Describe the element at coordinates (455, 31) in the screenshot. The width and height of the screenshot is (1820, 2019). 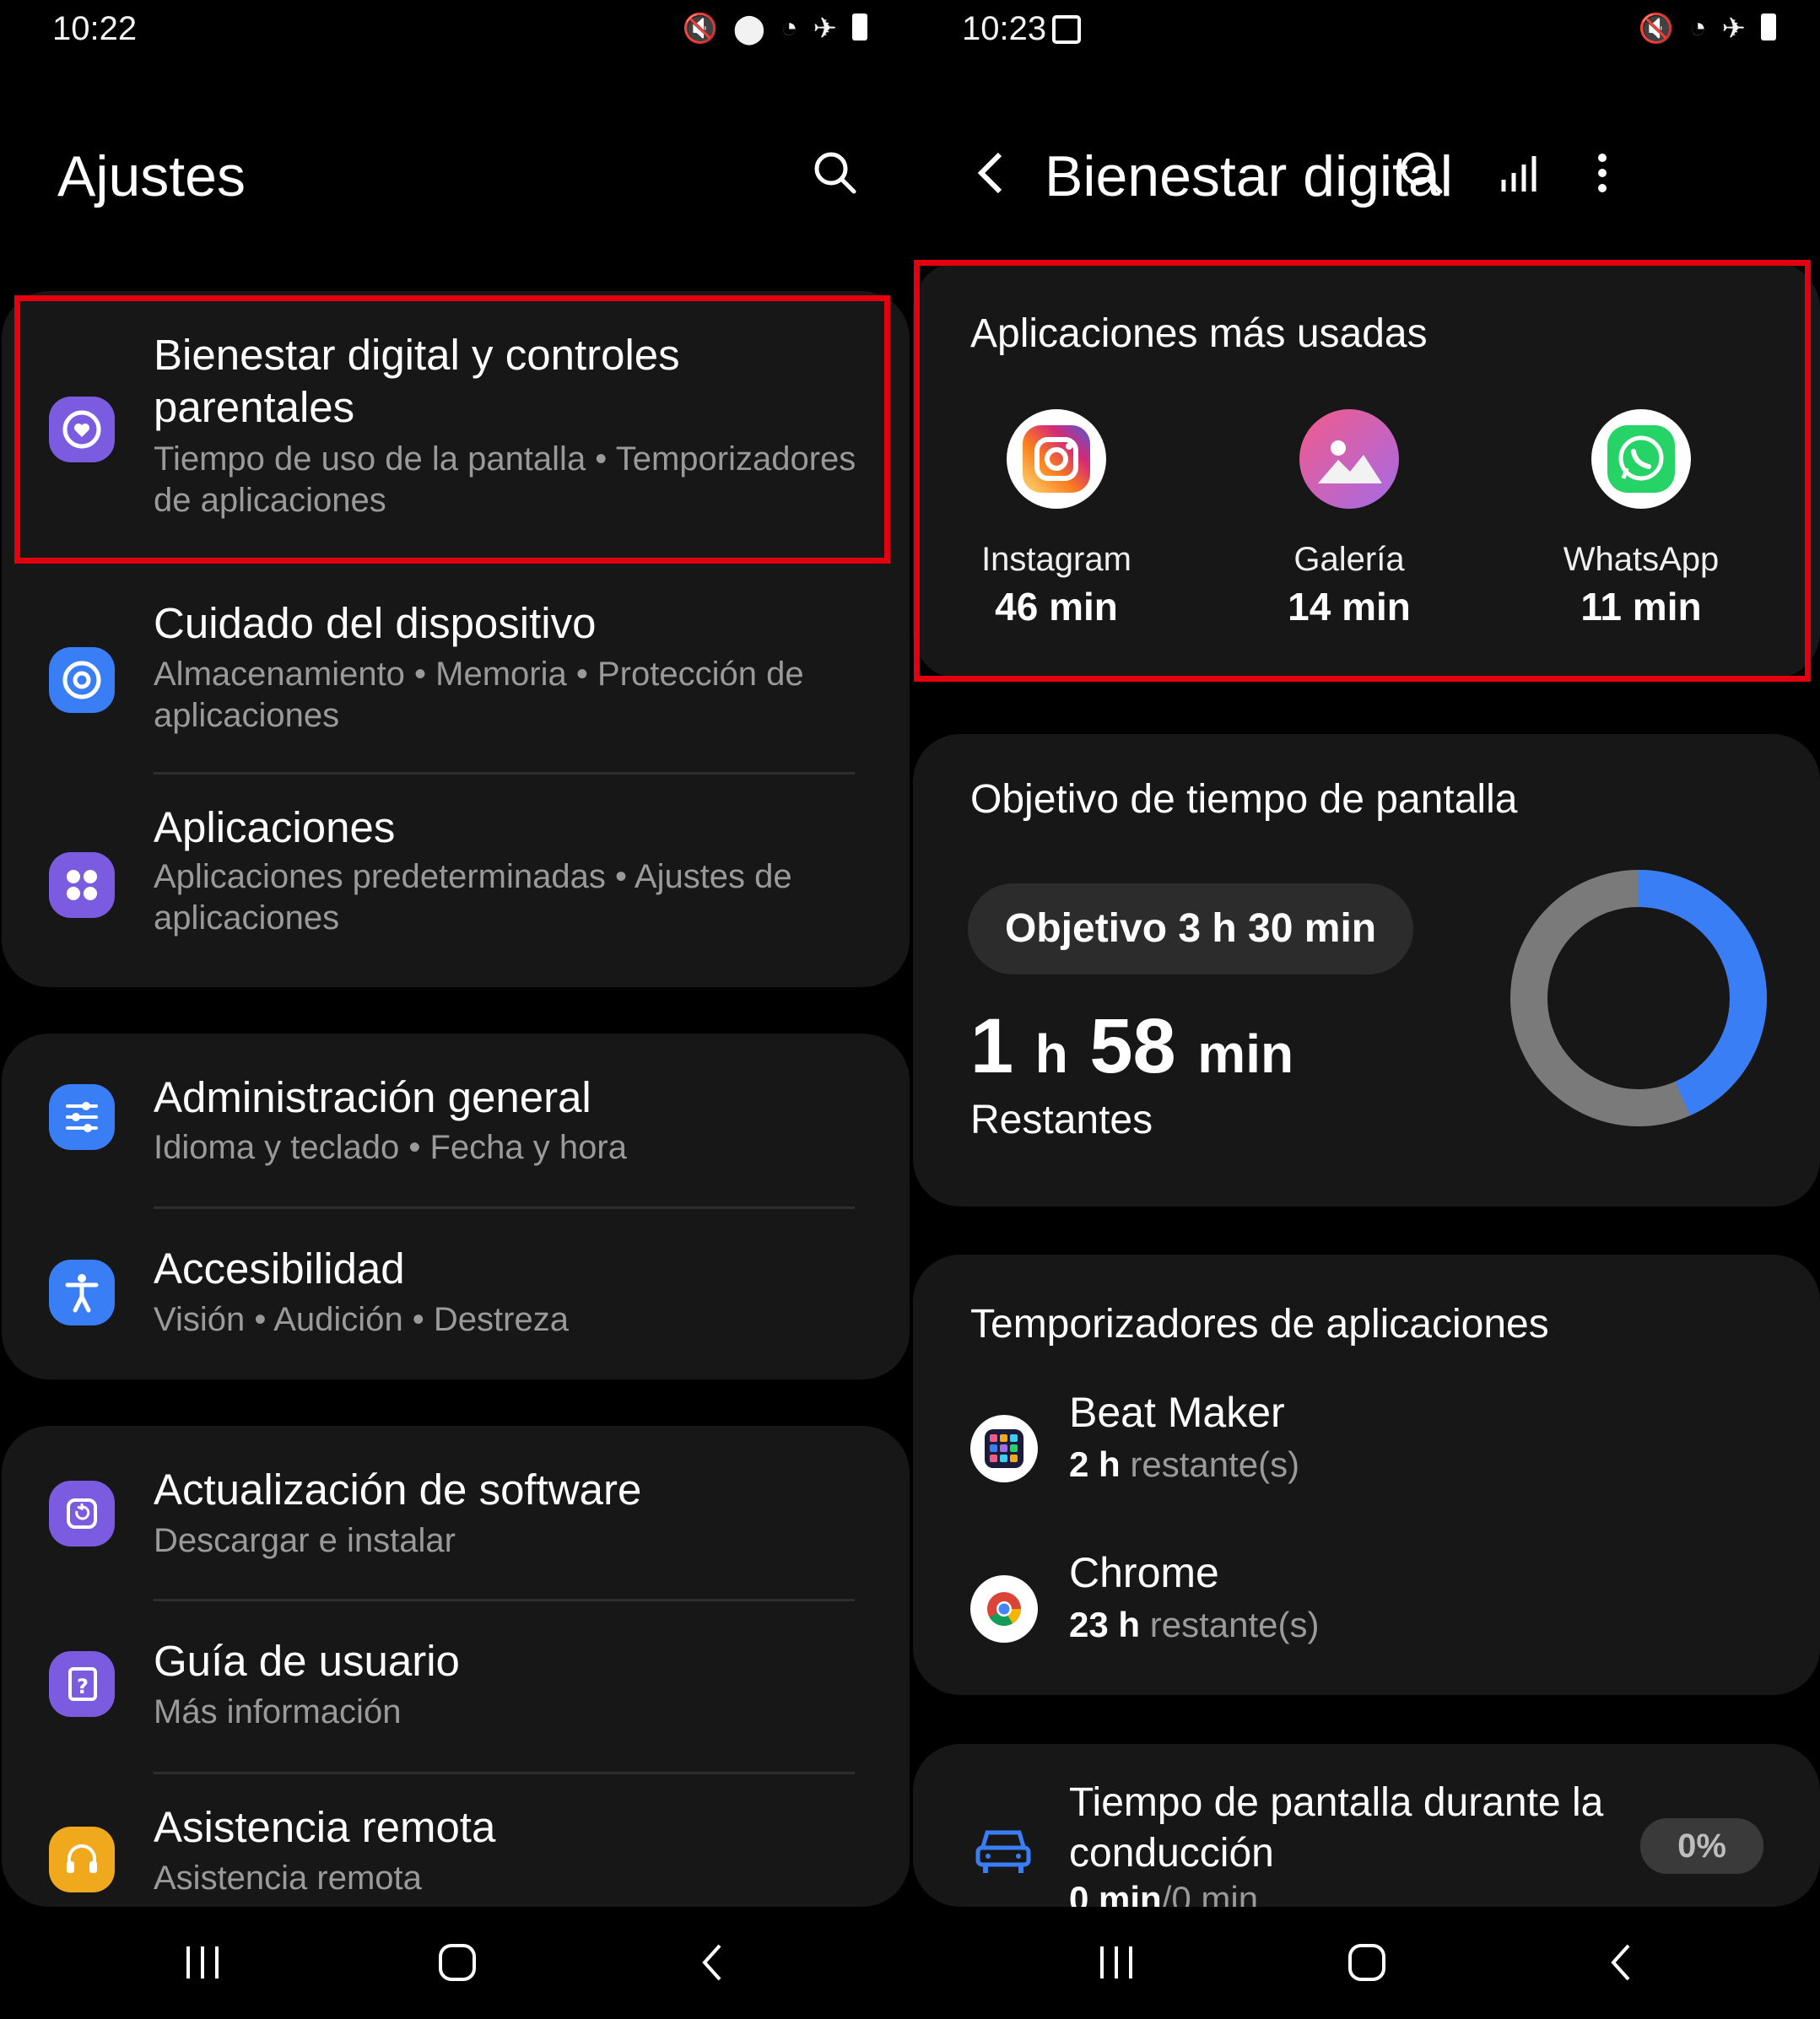
I see `status-bar: 10:22 🔇 ⬤ ◔ ✈` at that location.